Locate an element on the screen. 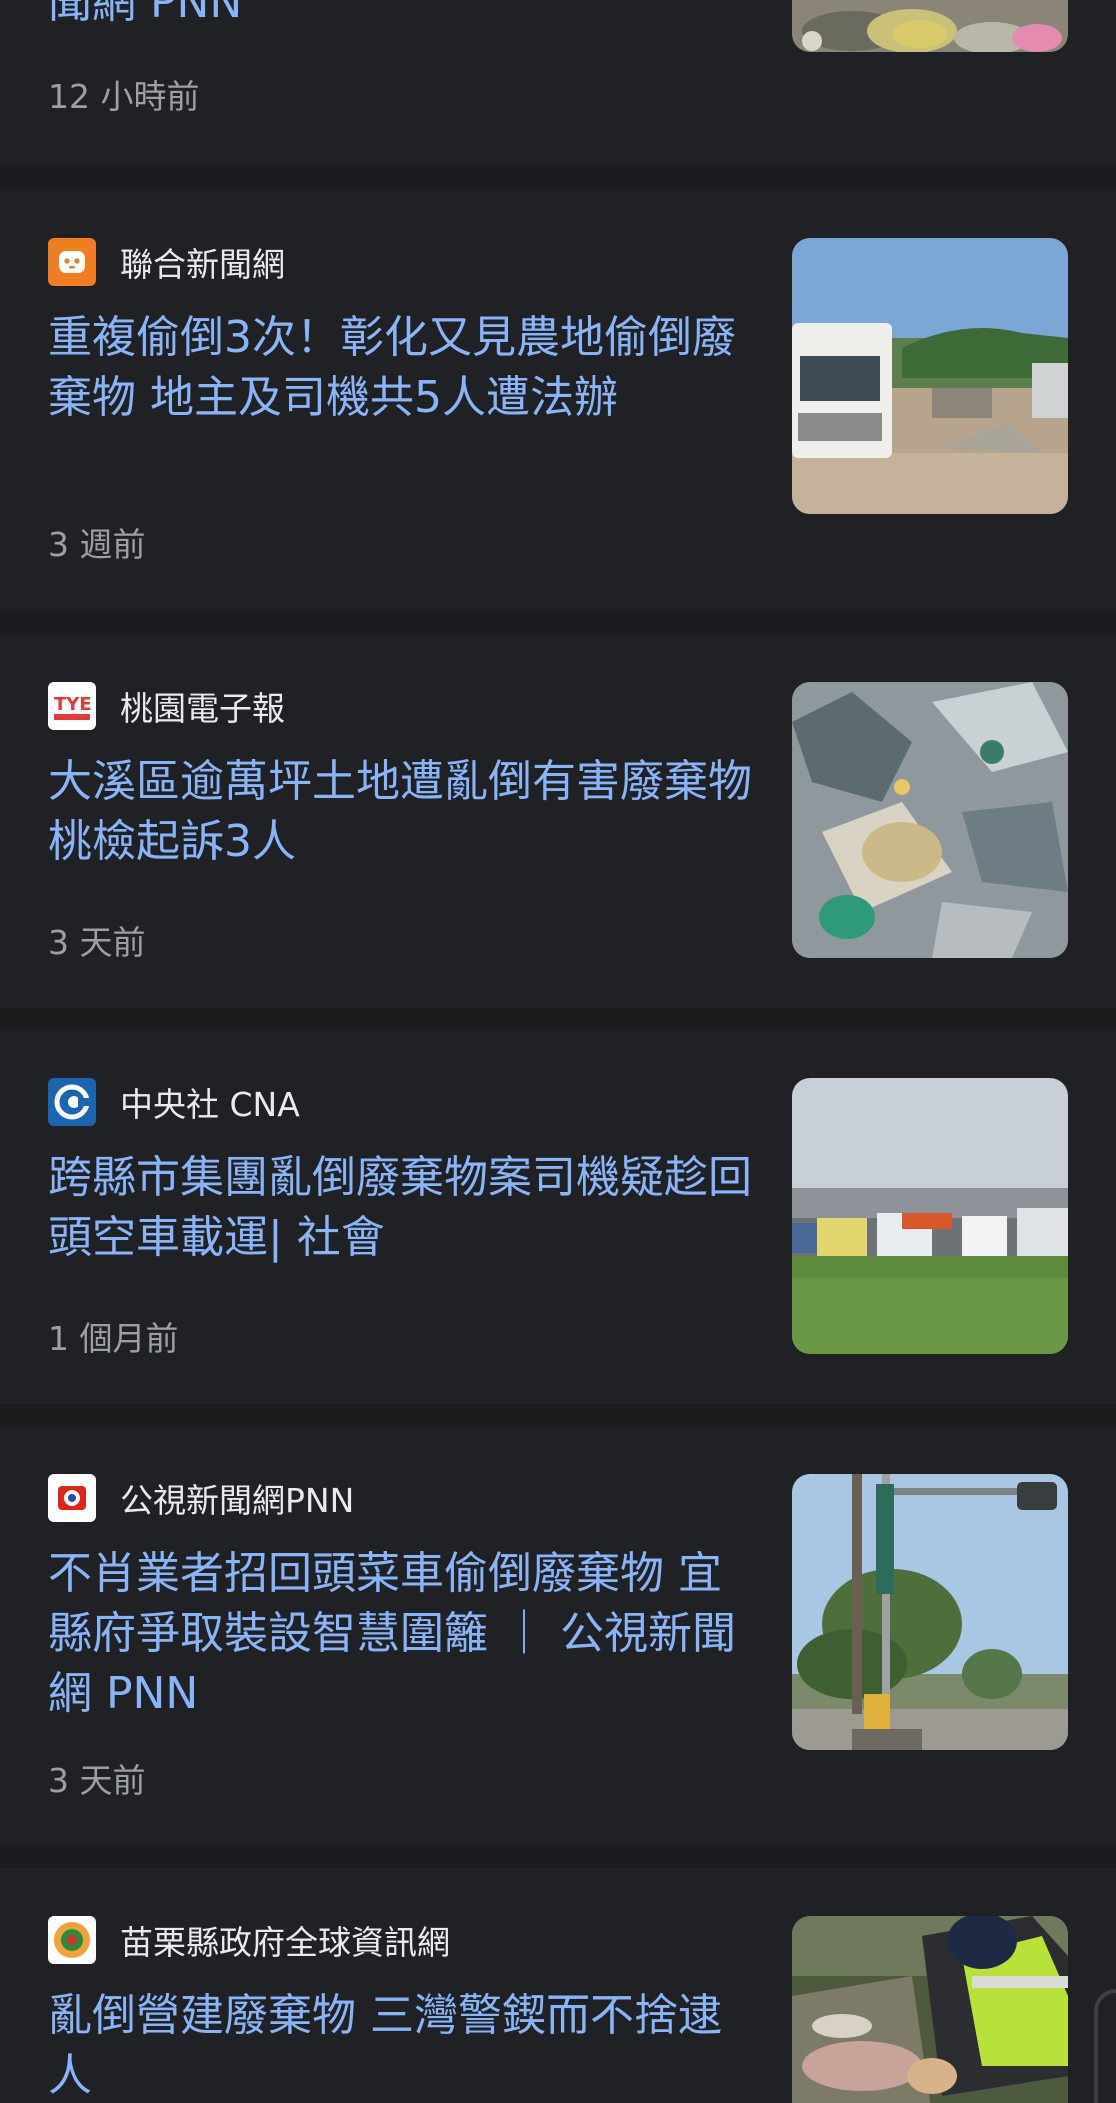  timestamp: 3 週前 is located at coordinates (97, 544).